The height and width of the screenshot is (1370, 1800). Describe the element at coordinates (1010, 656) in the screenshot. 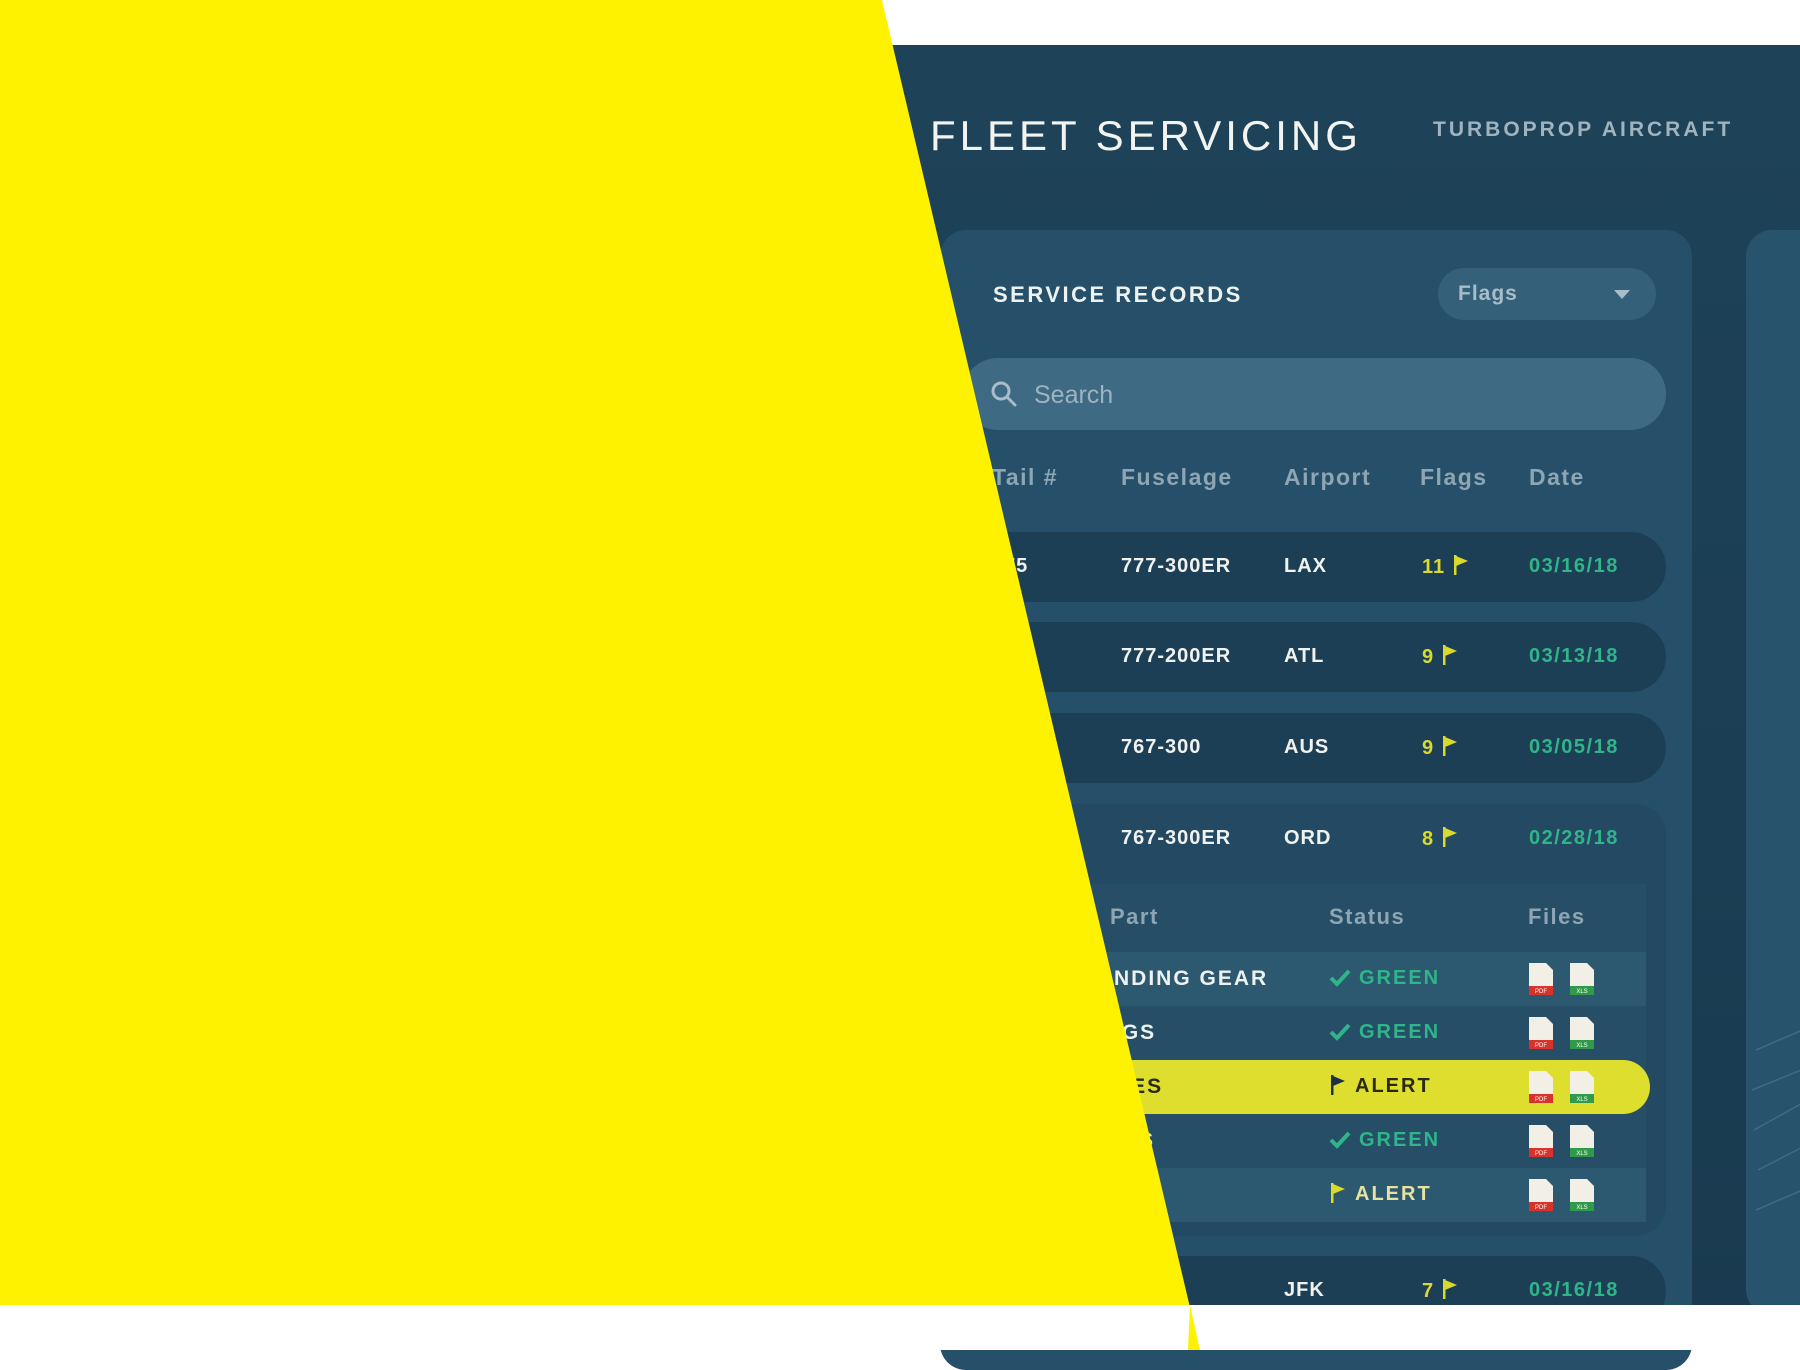

I see `tail-number: 3` at that location.